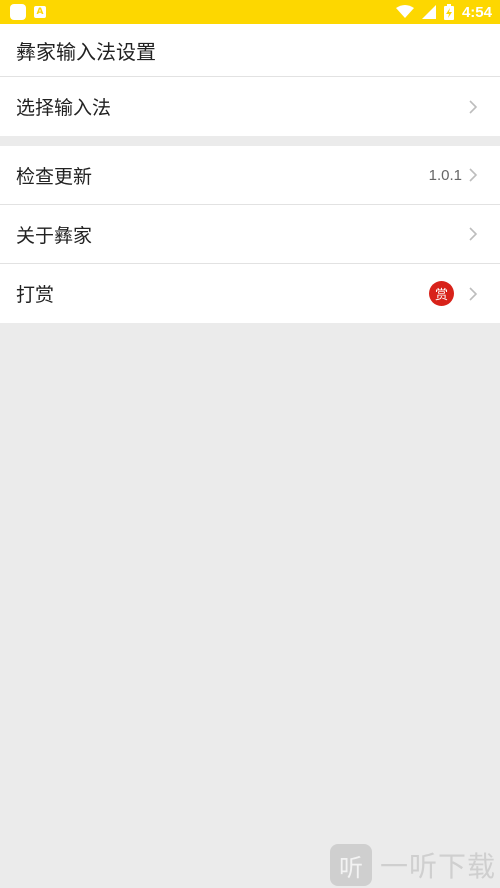  I want to click on app-square-icon, so click(18, 12).